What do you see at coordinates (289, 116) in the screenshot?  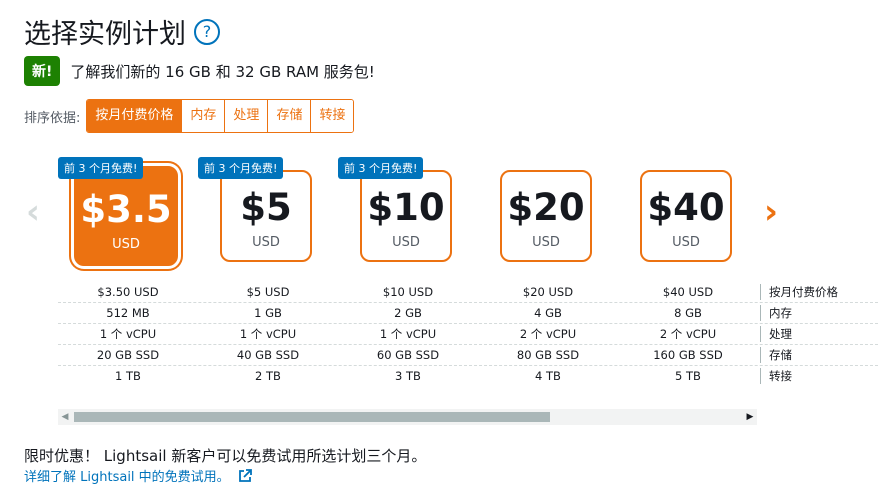 I see `sort-option-storage: 存储` at bounding box center [289, 116].